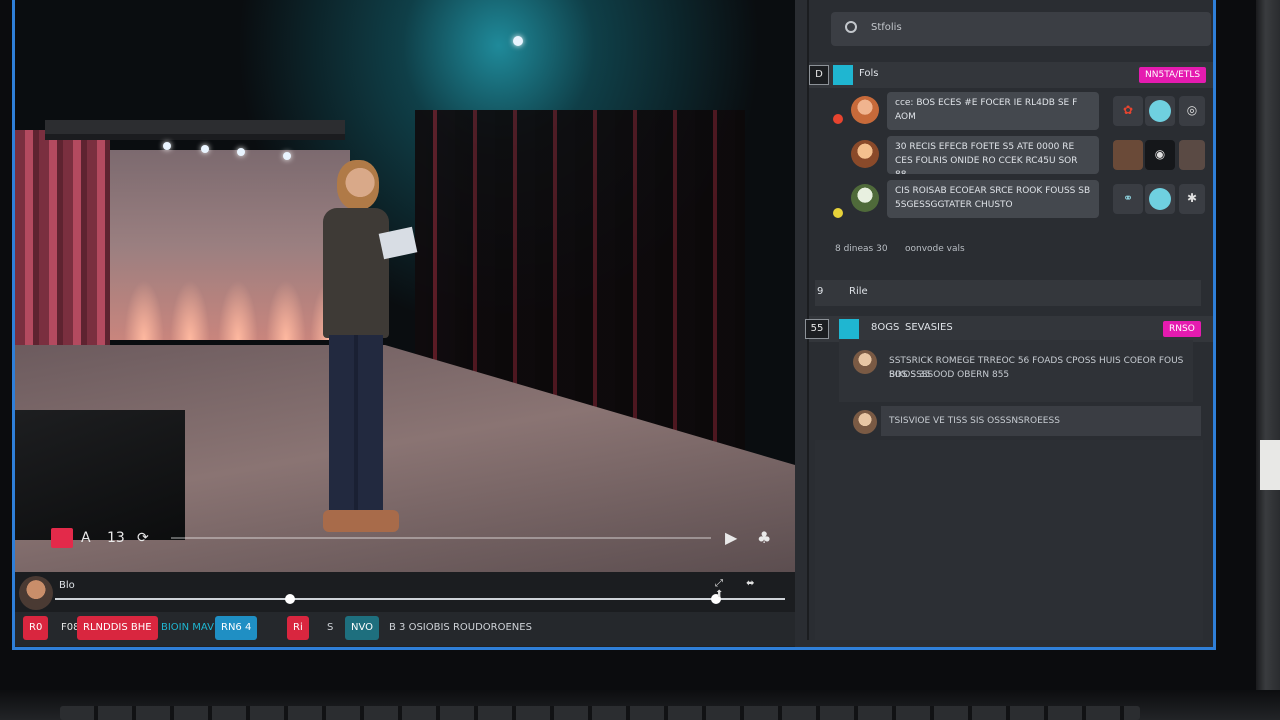 This screenshot has width=1280, height=720. What do you see at coordinates (858, 291) in the screenshot?
I see `section-title: Rile` at bounding box center [858, 291].